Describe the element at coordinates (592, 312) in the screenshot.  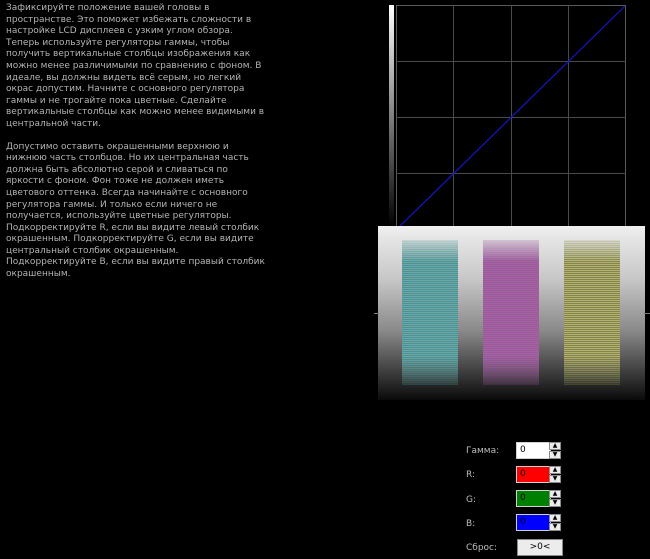
I see `right-column-yellow` at that location.